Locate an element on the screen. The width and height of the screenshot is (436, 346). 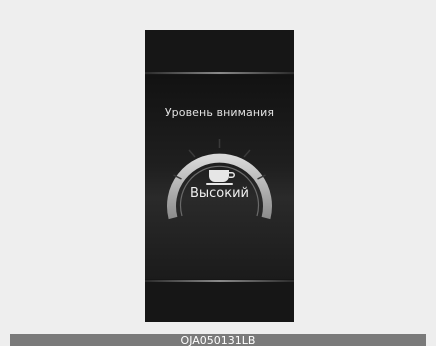
coffee-cup-icon is located at coordinates (220, 177).